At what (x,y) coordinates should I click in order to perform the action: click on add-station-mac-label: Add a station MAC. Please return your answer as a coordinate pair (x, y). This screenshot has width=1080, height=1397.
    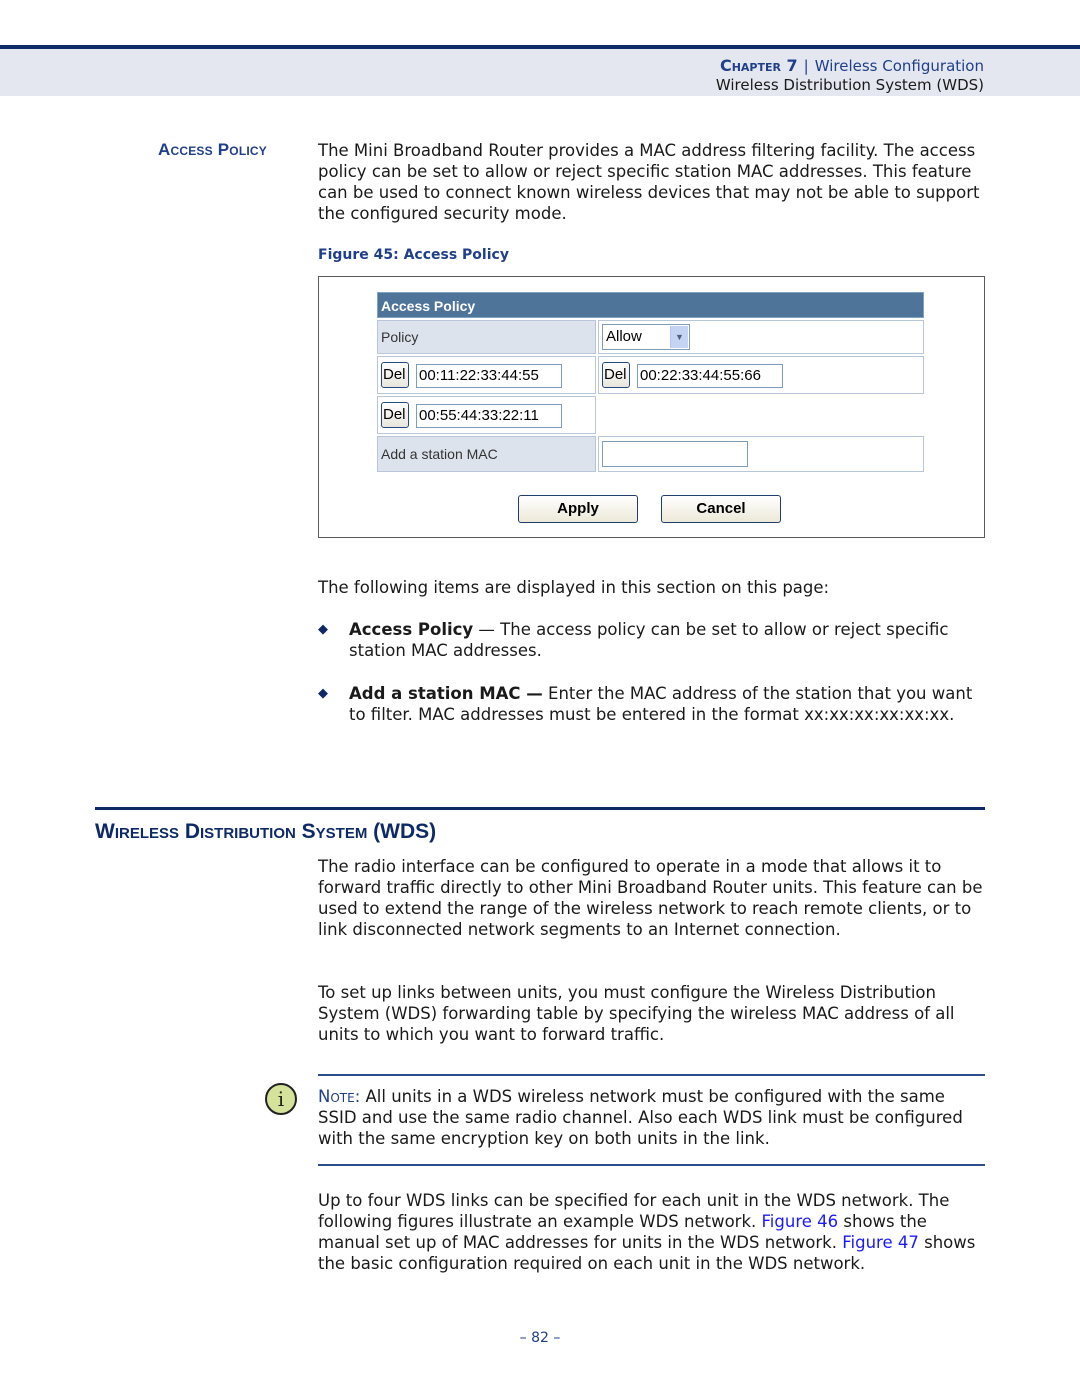
    Looking at the image, I should click on (486, 454).